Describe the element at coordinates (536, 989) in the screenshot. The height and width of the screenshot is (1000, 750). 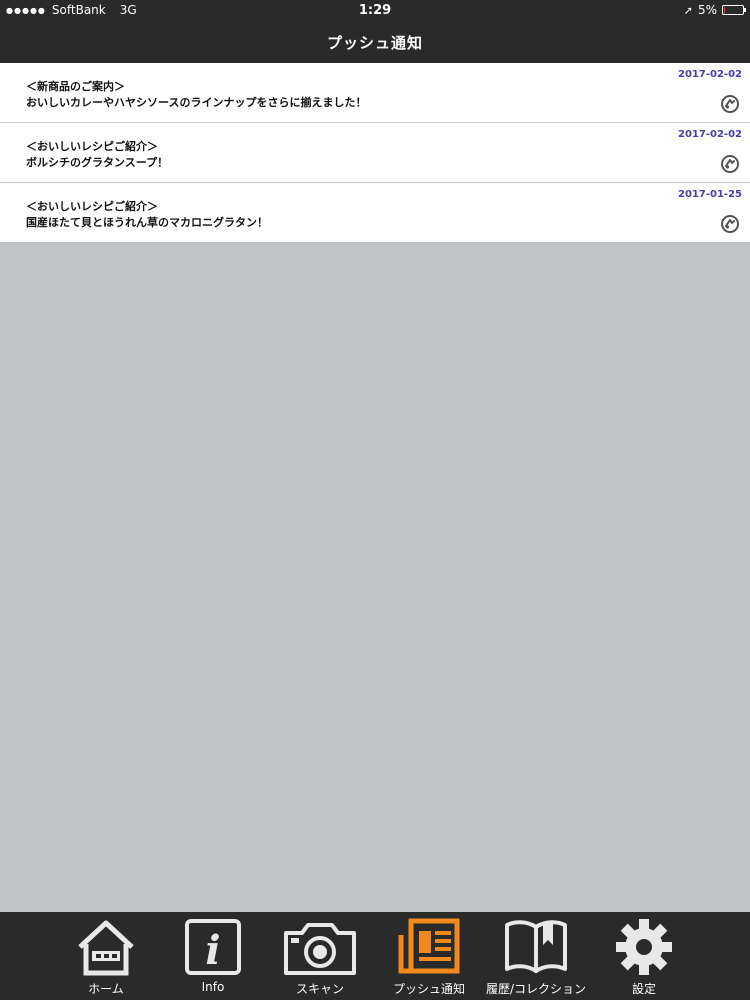
I see `tab-label: 履歴/コレクション` at that location.